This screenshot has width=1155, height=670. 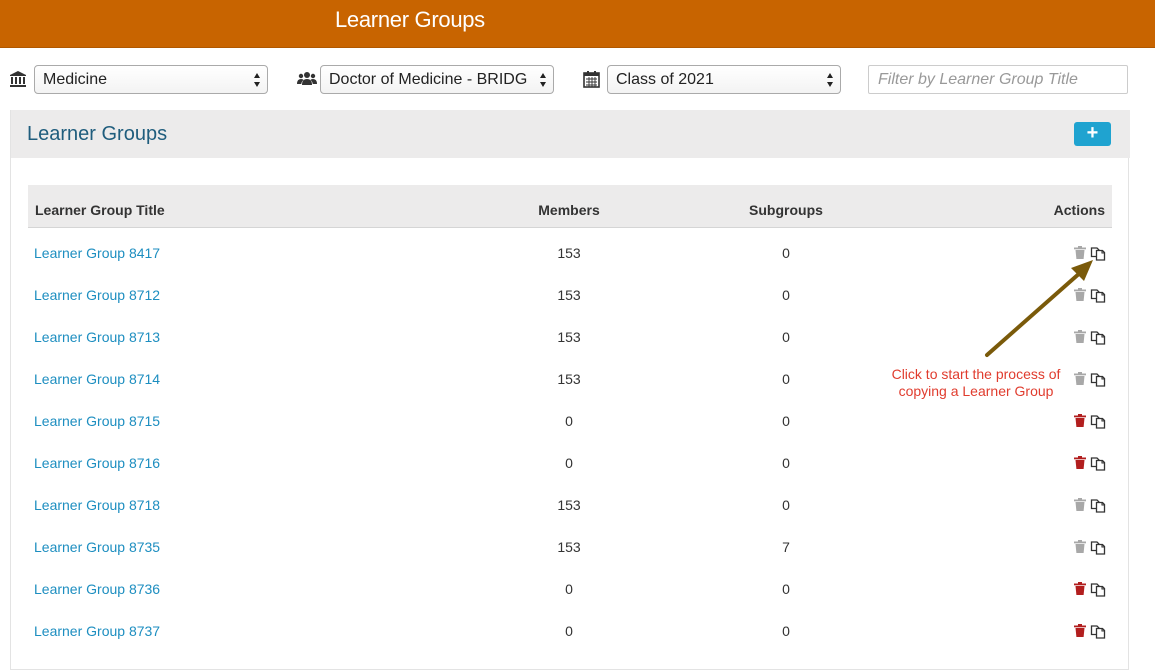 I want to click on table-row: Learner Group 8735 153 7, so click(x=570, y=543).